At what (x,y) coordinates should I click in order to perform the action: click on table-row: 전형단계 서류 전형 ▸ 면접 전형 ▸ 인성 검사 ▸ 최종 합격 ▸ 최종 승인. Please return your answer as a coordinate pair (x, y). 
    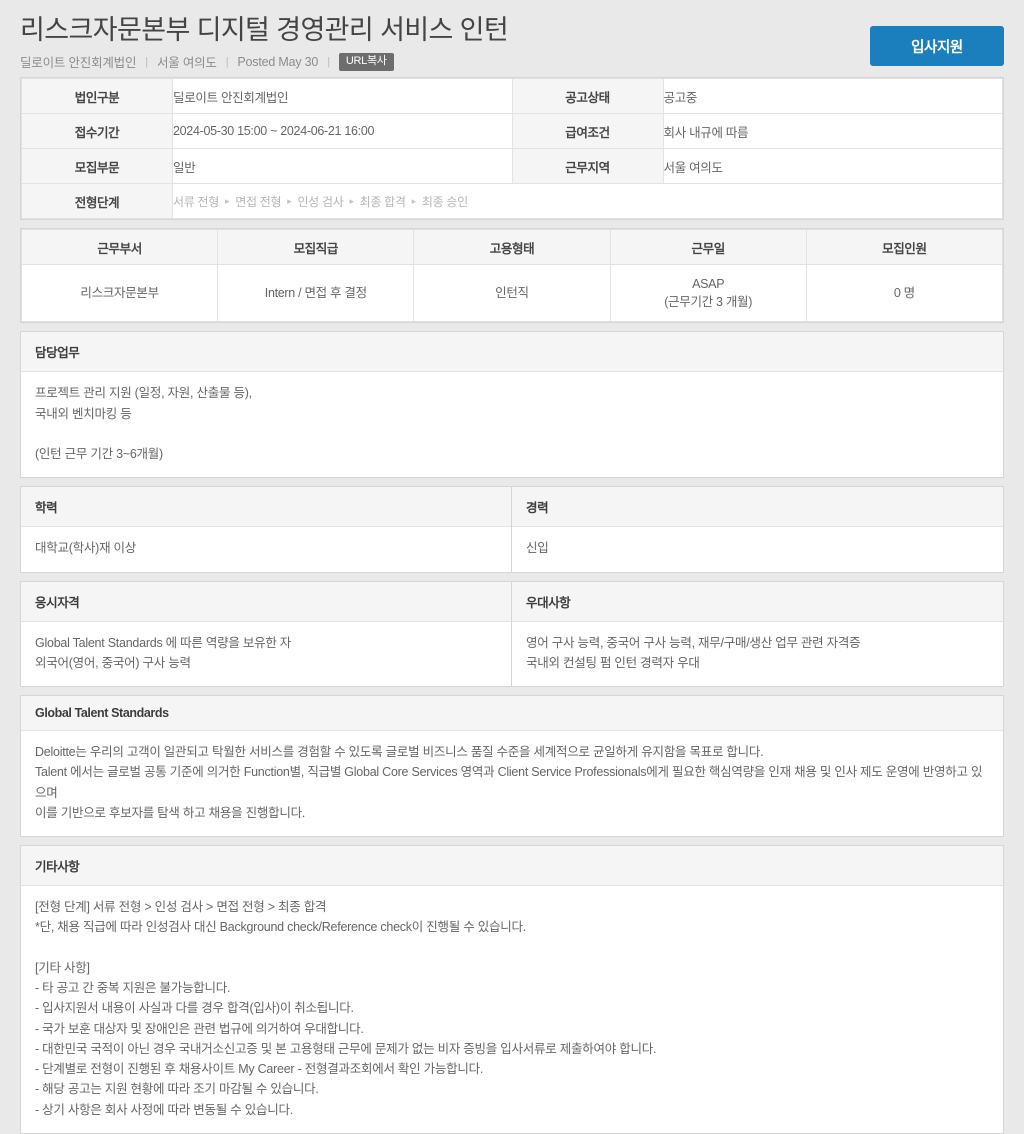
    Looking at the image, I should click on (512, 201).